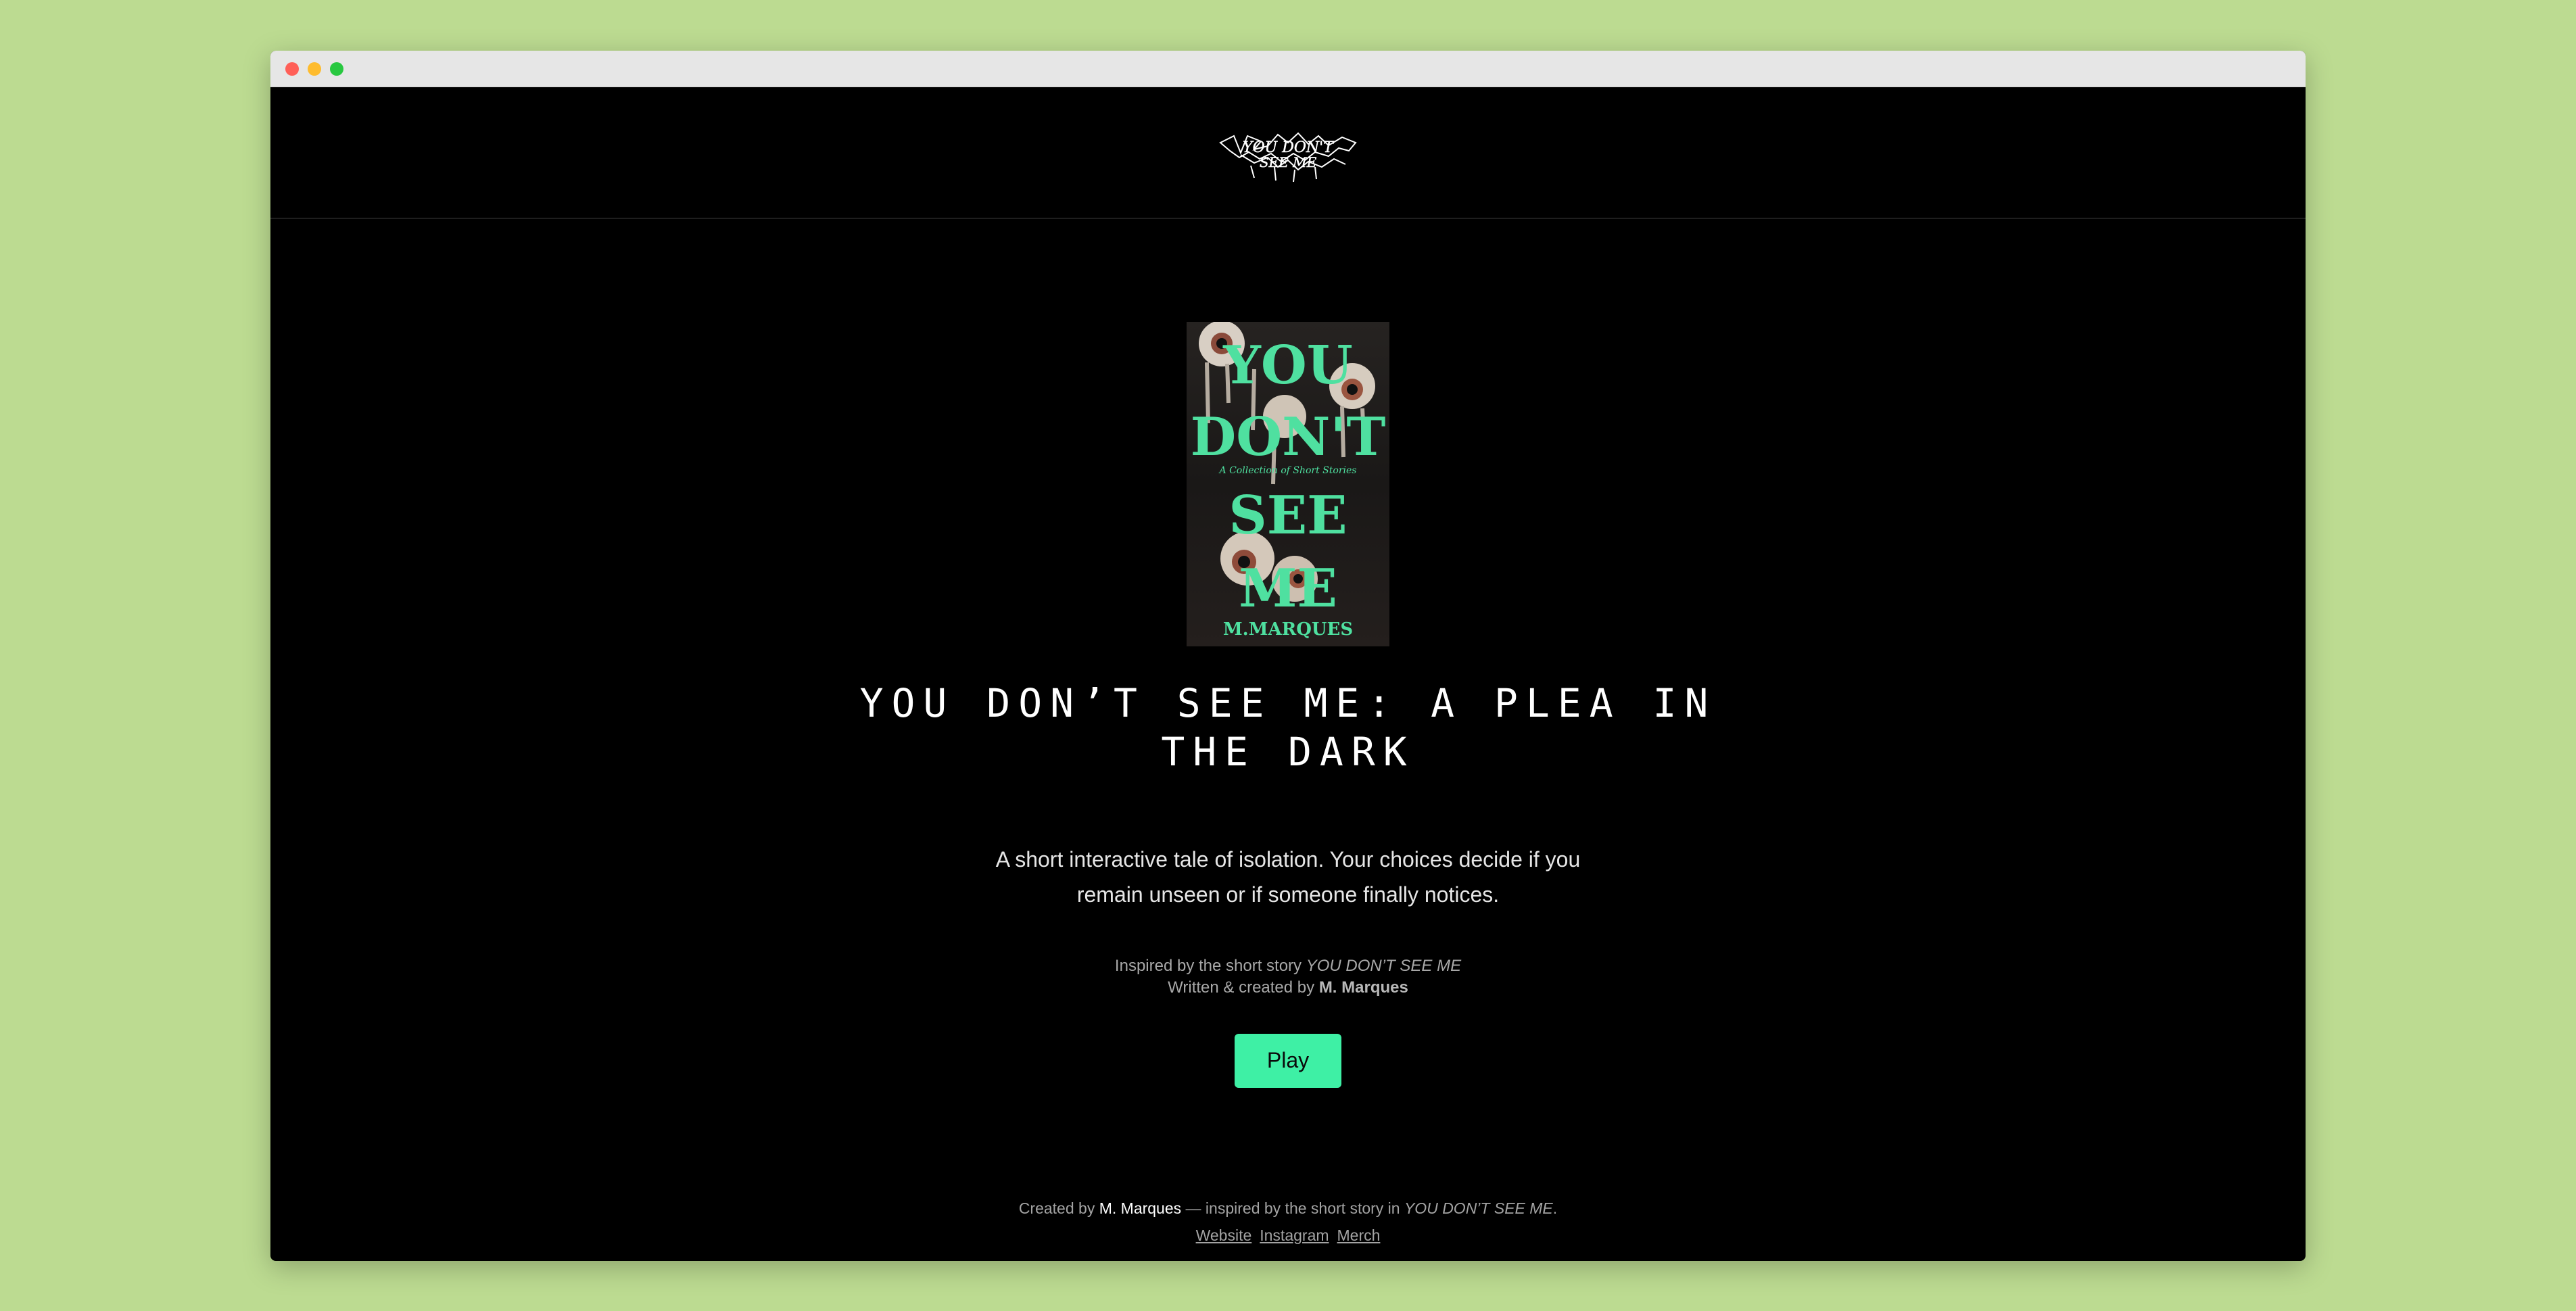 The width and height of the screenshot is (2576, 1311). I want to click on footer-inspired-middle: — inspired by the short story in, so click(1292, 1208).